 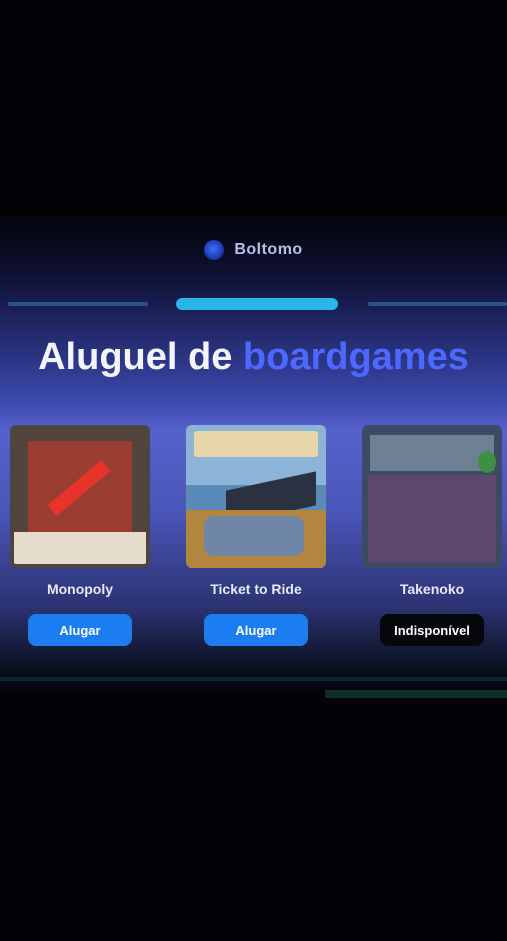 I want to click on game-card: Ticket to Ride Alugar, so click(x=256, y=535).